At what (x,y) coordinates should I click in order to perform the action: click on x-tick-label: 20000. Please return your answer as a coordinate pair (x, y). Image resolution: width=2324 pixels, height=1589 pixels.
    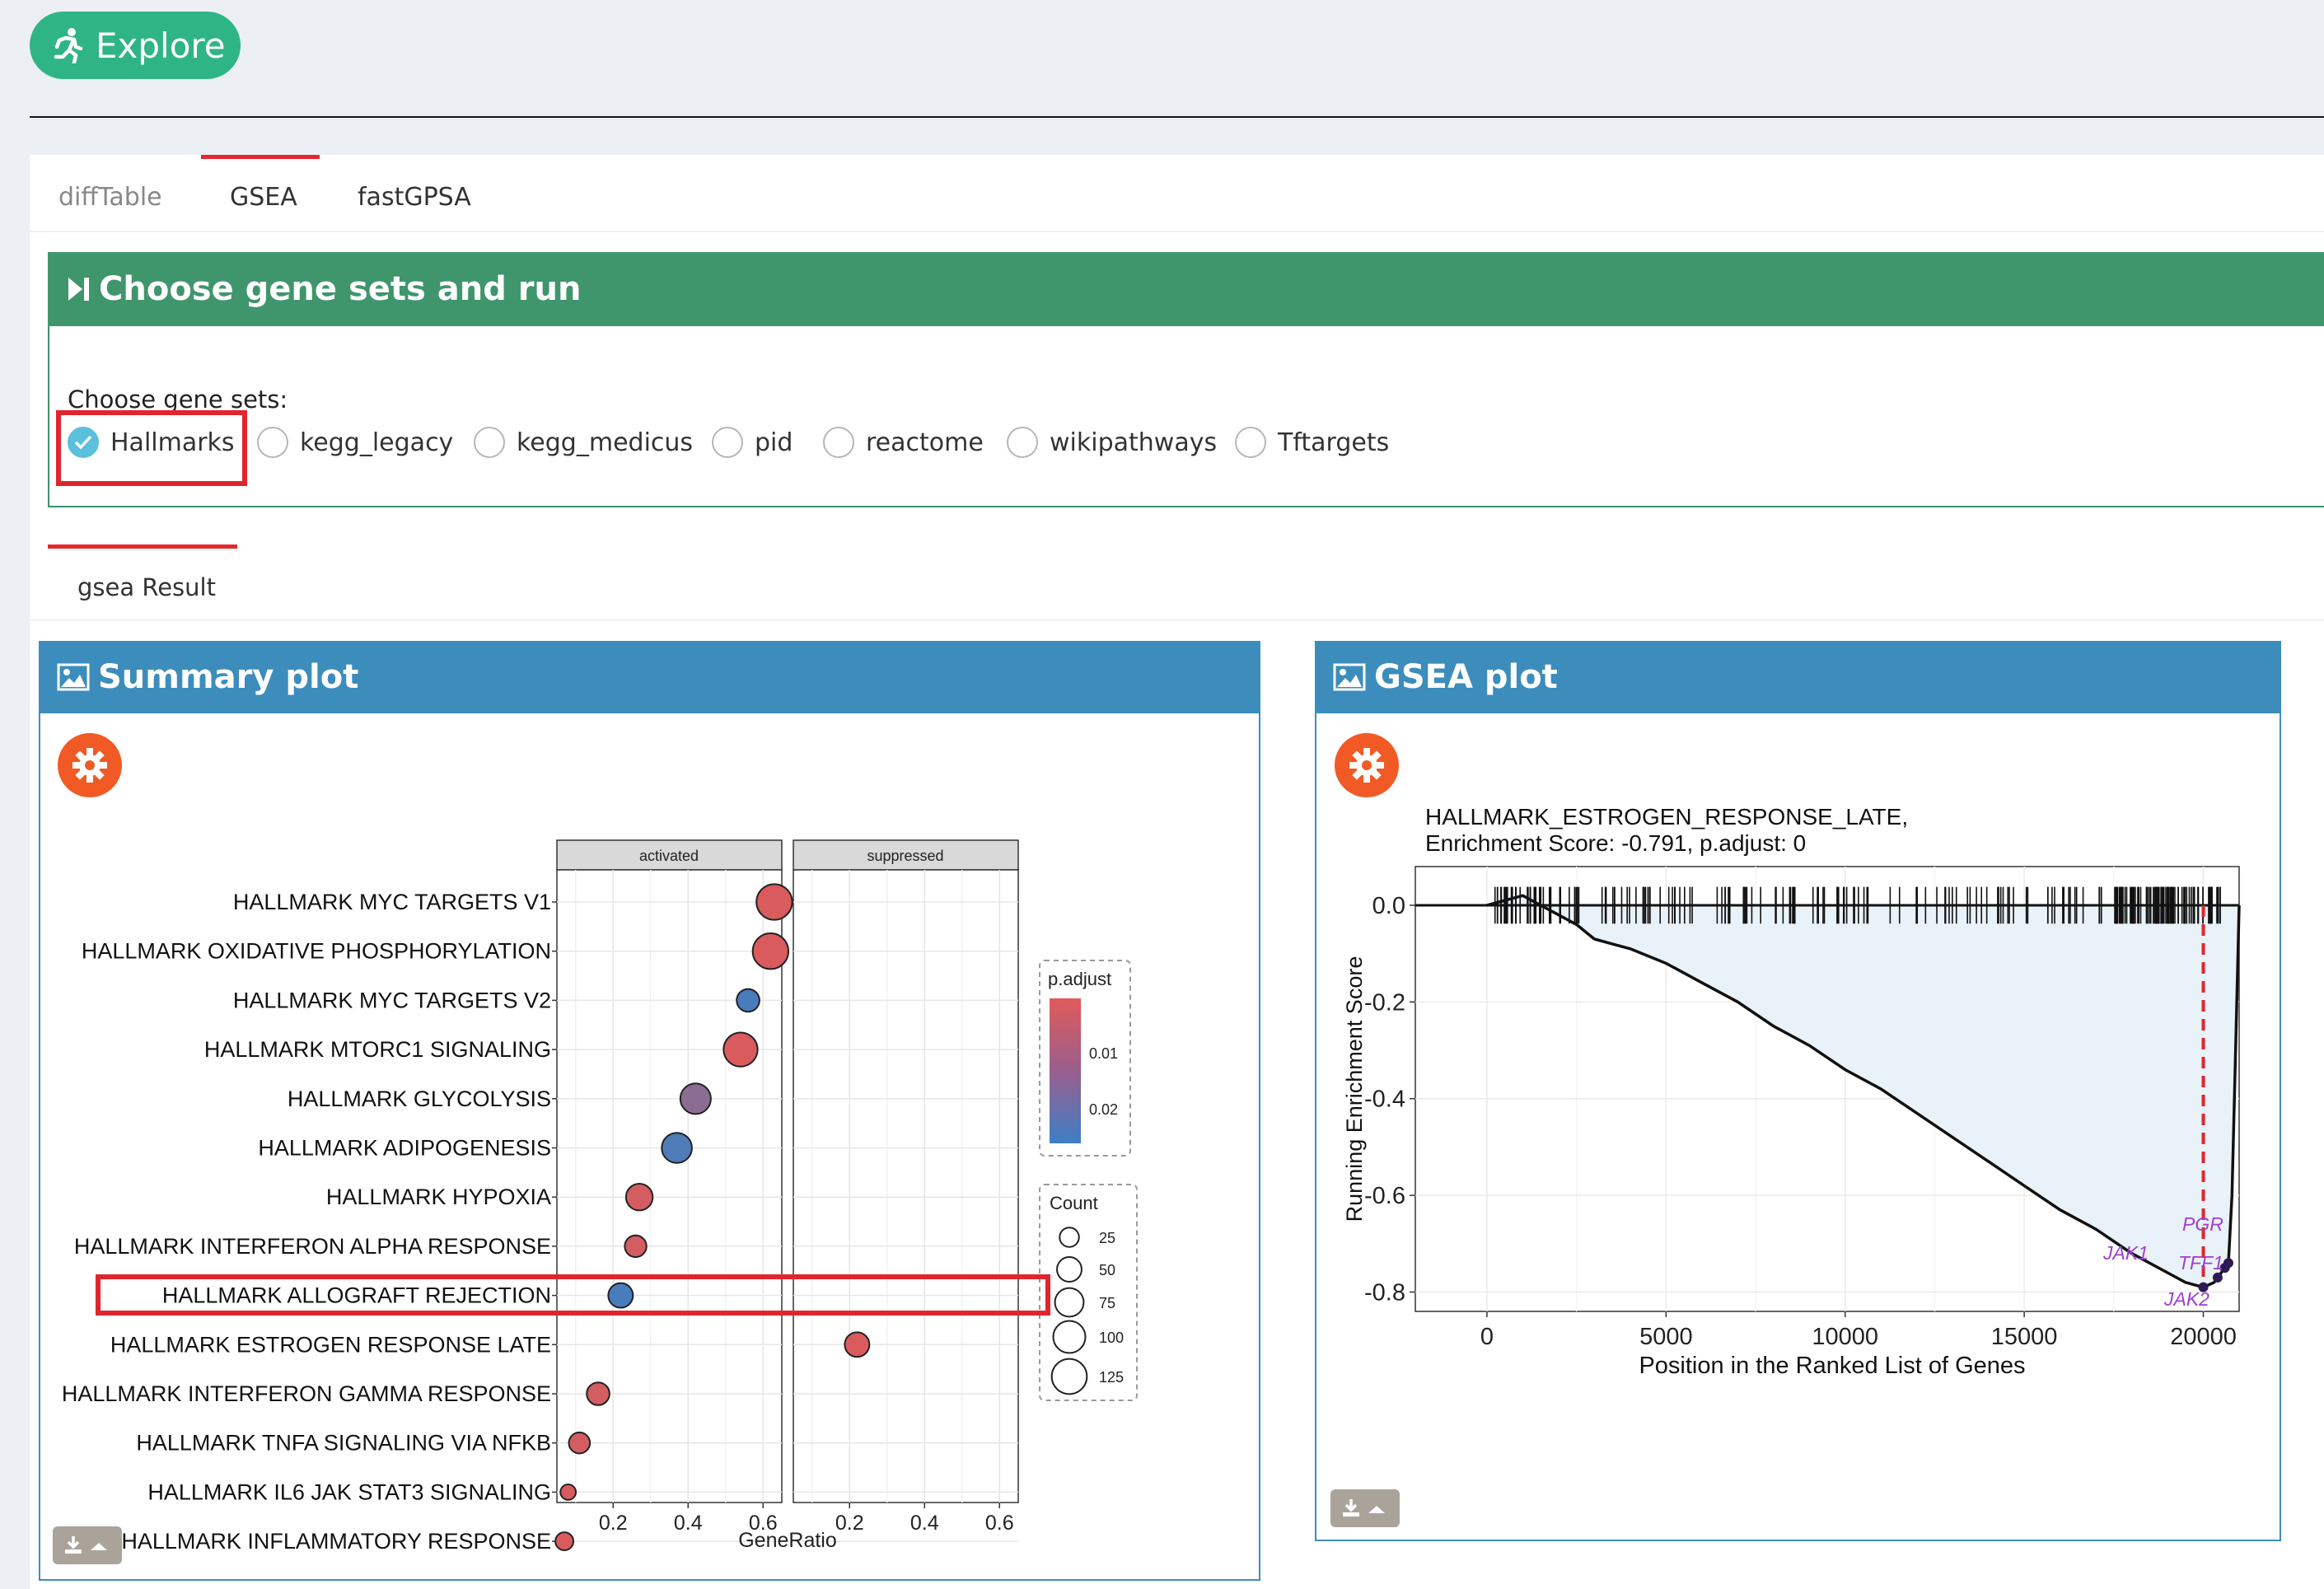
    Looking at the image, I should click on (2203, 1337).